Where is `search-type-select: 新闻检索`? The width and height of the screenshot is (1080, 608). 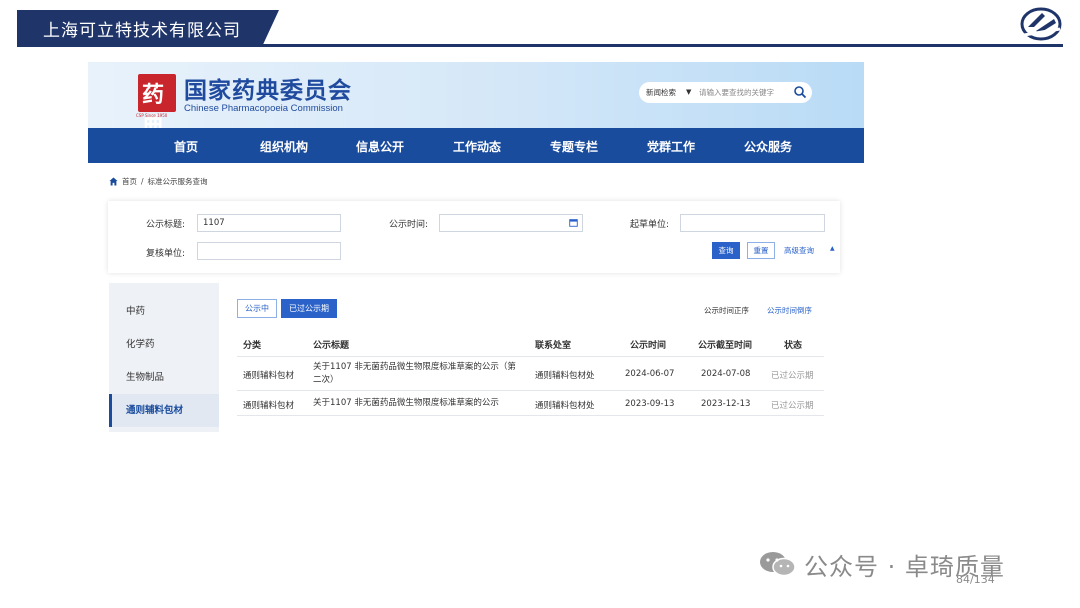
search-type-select: 新闻检索 is located at coordinates (661, 92).